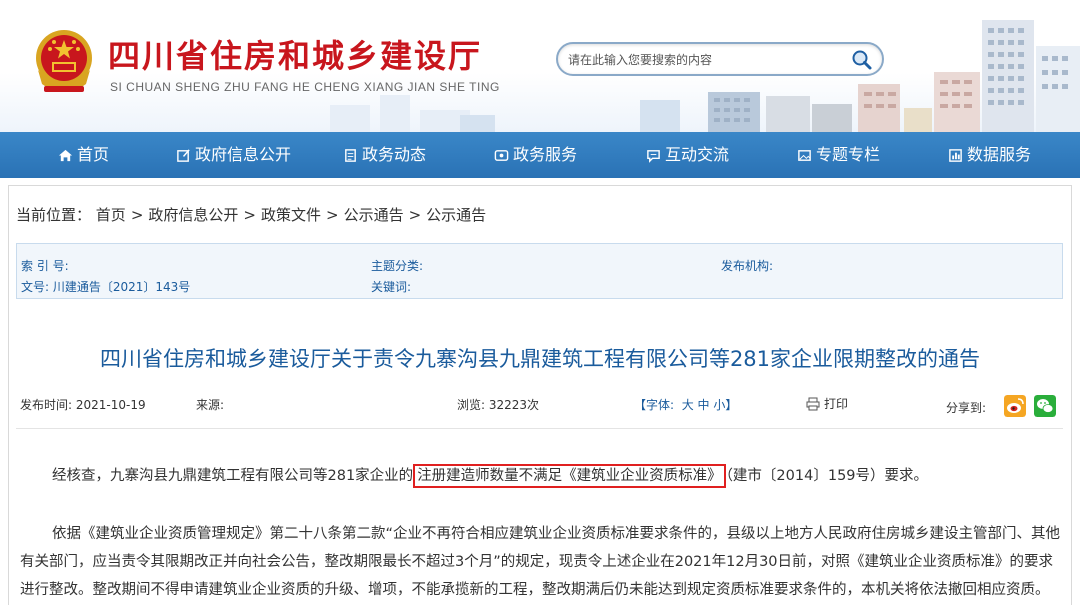  What do you see at coordinates (394, 154) in the screenshot?
I see `nav-label: 政务动态` at bounding box center [394, 154].